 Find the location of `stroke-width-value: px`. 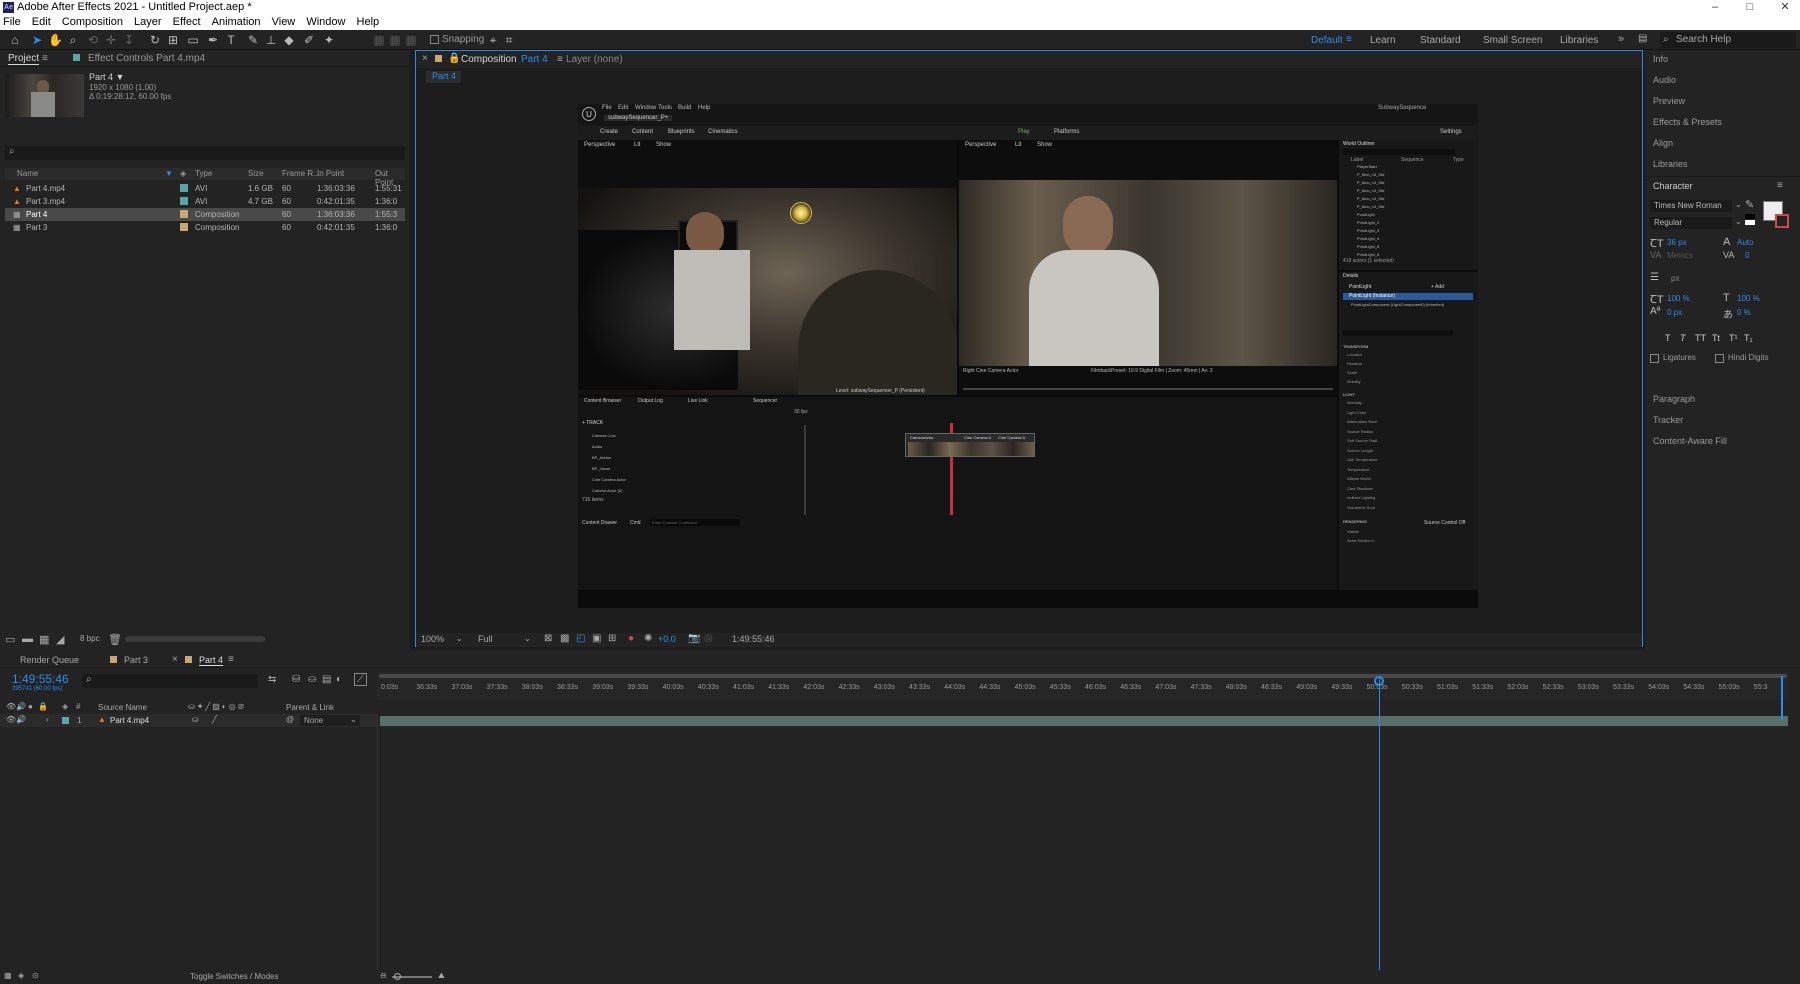

stroke-width-value: px is located at coordinates (1675, 278).